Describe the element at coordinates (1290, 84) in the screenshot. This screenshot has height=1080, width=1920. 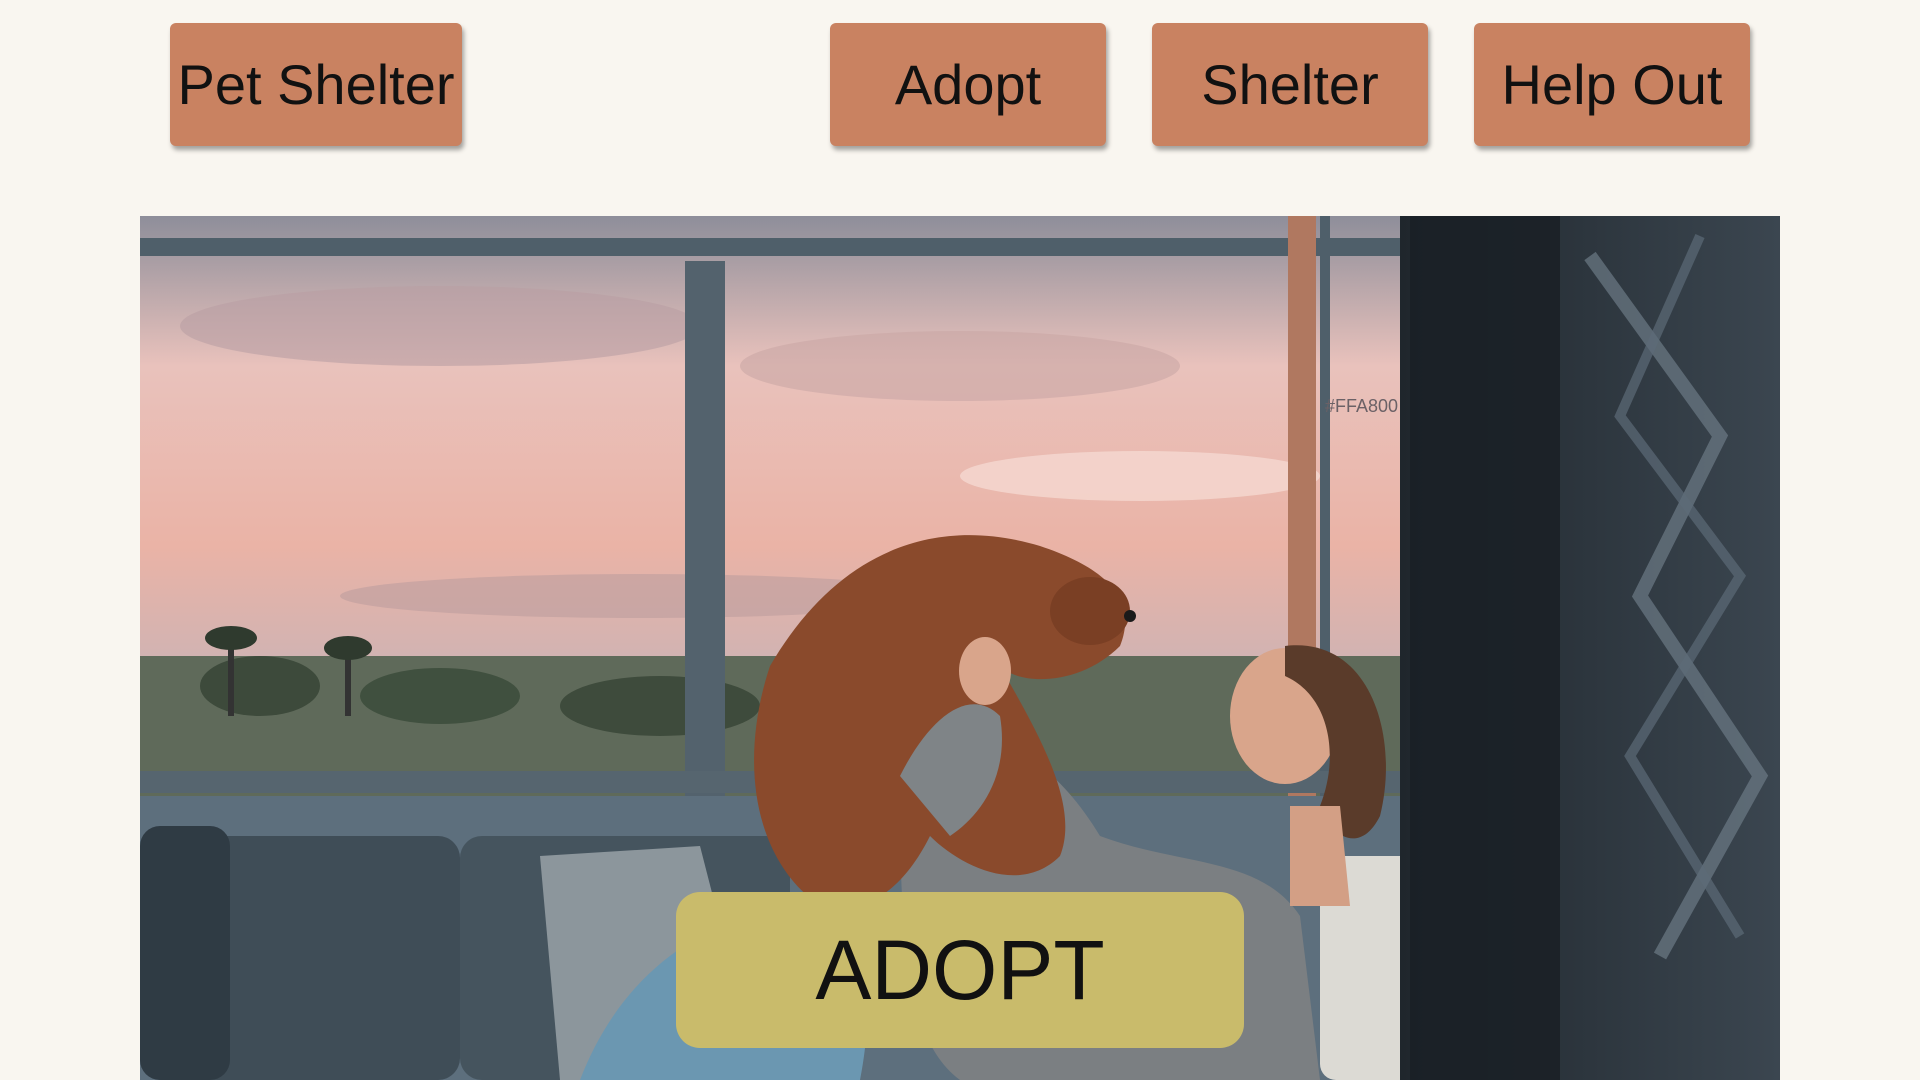
I see `nav-shelter-button: Shelter` at that location.